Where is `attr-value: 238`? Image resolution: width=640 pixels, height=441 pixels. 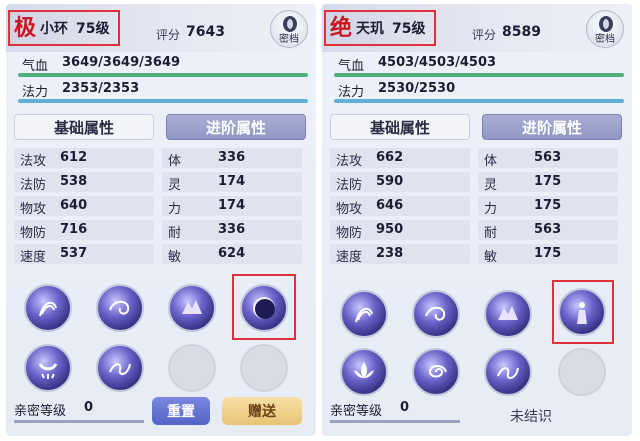
attr-value: 238 is located at coordinates (390, 253).